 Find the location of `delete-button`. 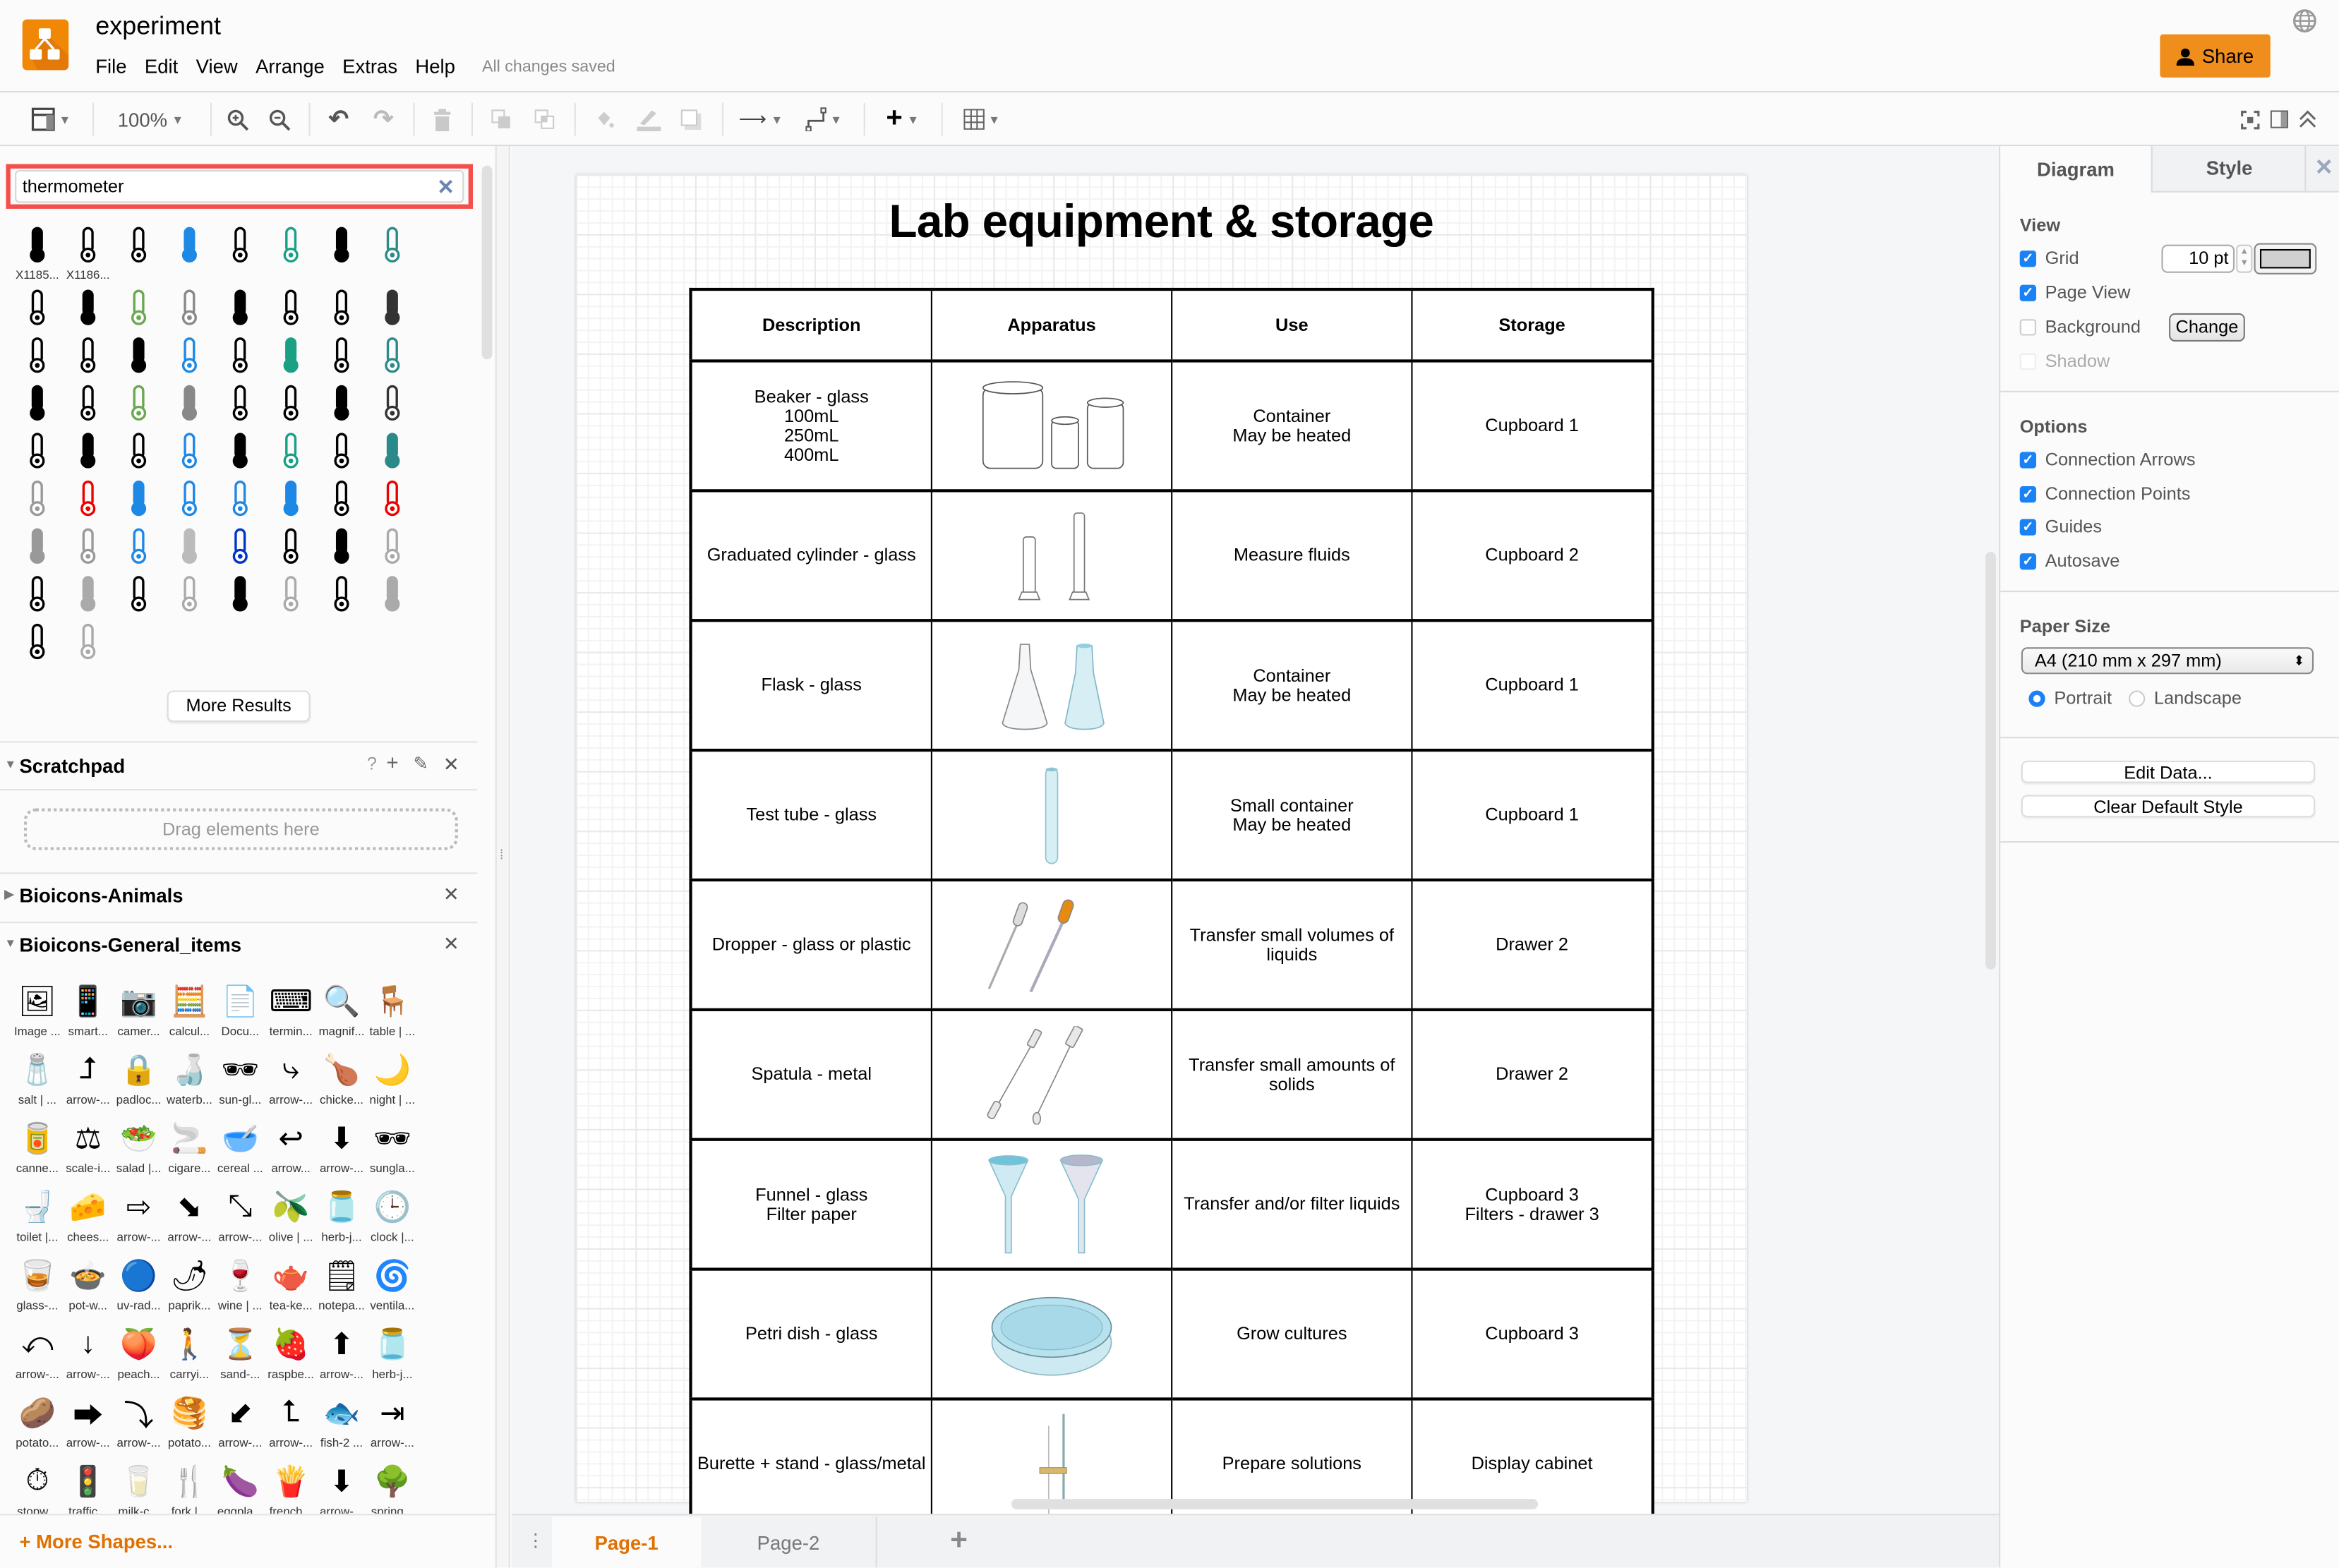

delete-button is located at coordinates (441, 119).